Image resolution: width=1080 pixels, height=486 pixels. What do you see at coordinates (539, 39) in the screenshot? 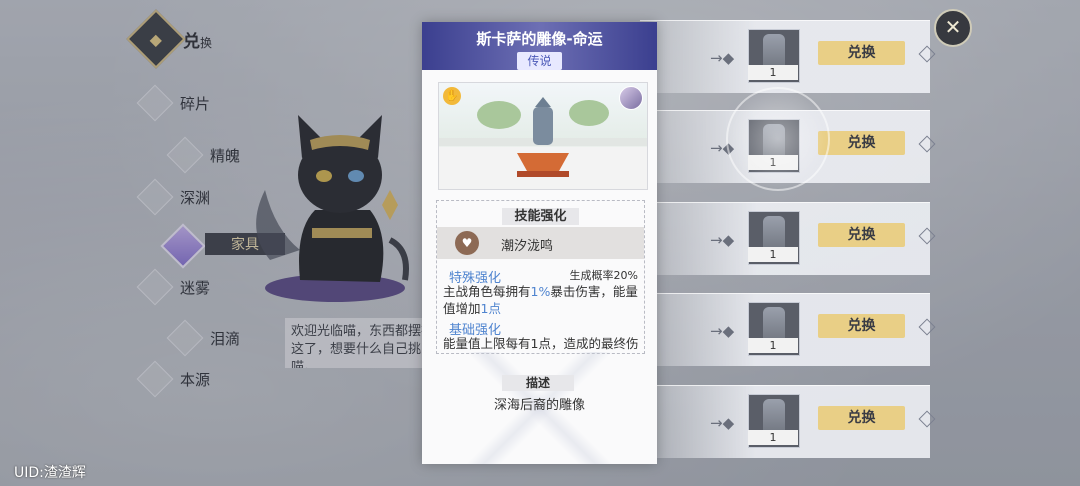
I see `item-title: 斯卡萨的雕像-命运` at bounding box center [539, 39].